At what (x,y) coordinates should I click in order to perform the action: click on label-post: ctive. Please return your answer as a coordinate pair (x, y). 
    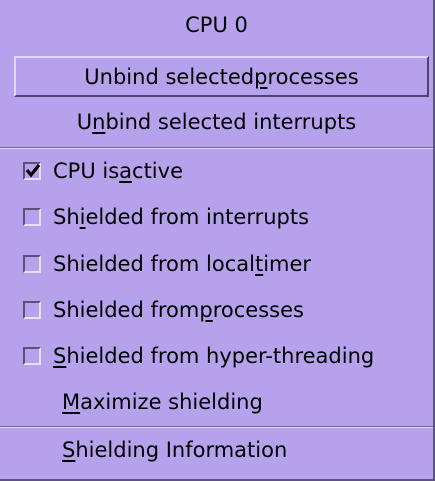
    Looking at the image, I should click on (157, 170).